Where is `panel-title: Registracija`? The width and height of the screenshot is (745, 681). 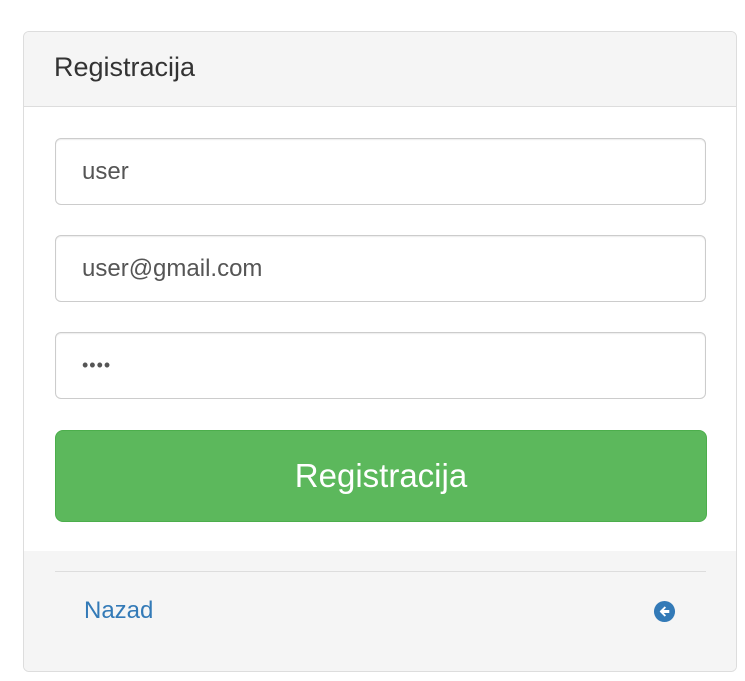 panel-title: Registracija is located at coordinates (125, 66).